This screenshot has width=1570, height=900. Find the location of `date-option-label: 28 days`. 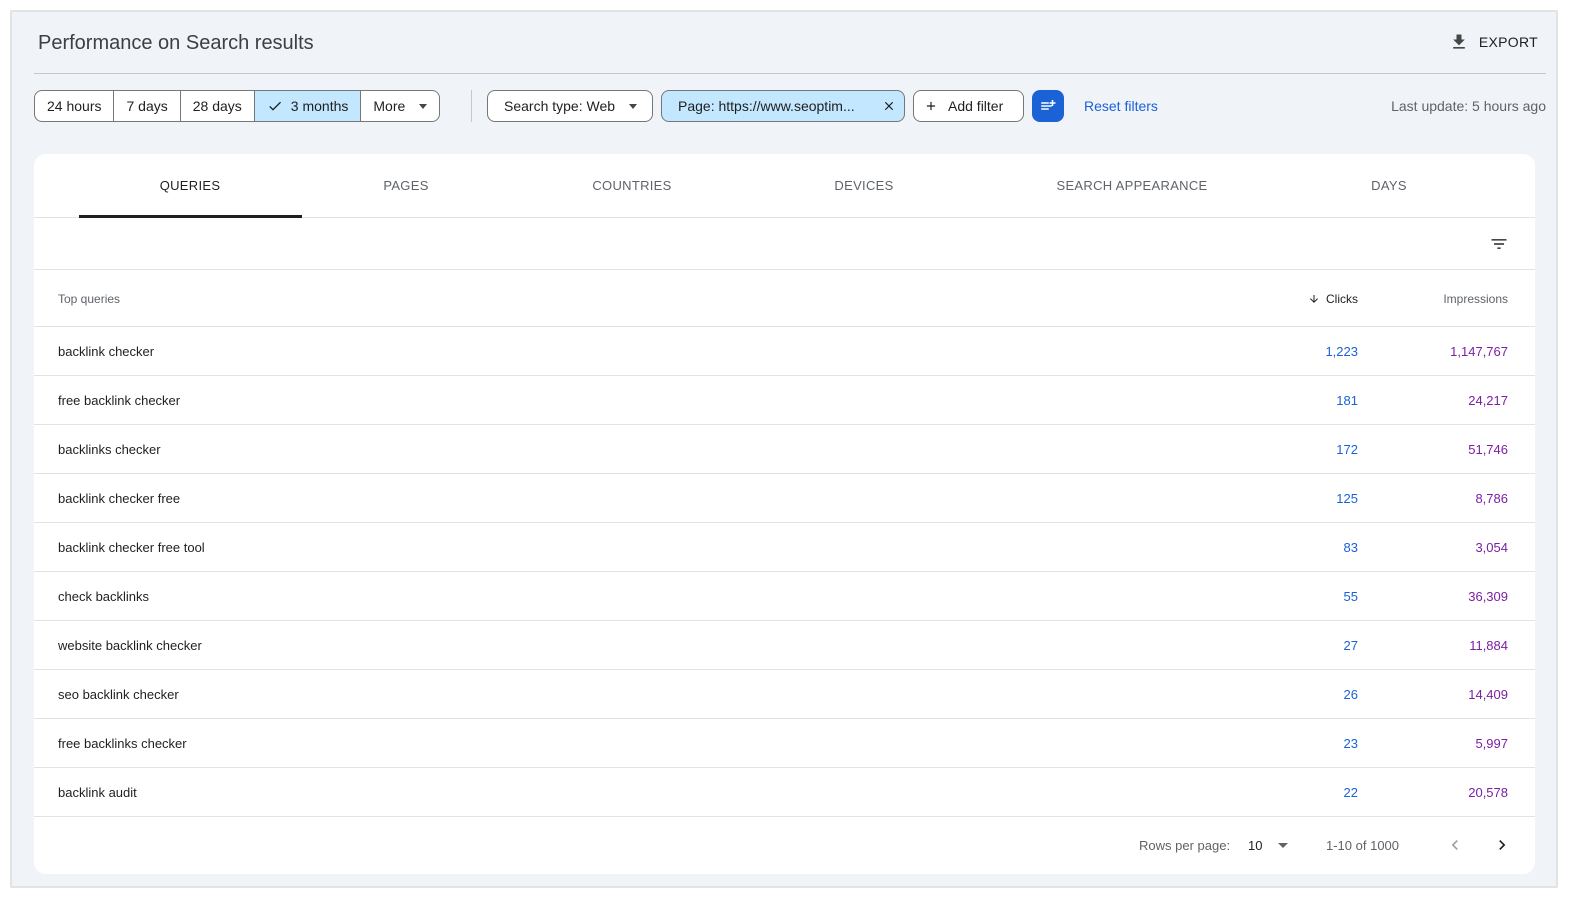

date-option-label: 28 days is located at coordinates (217, 106).